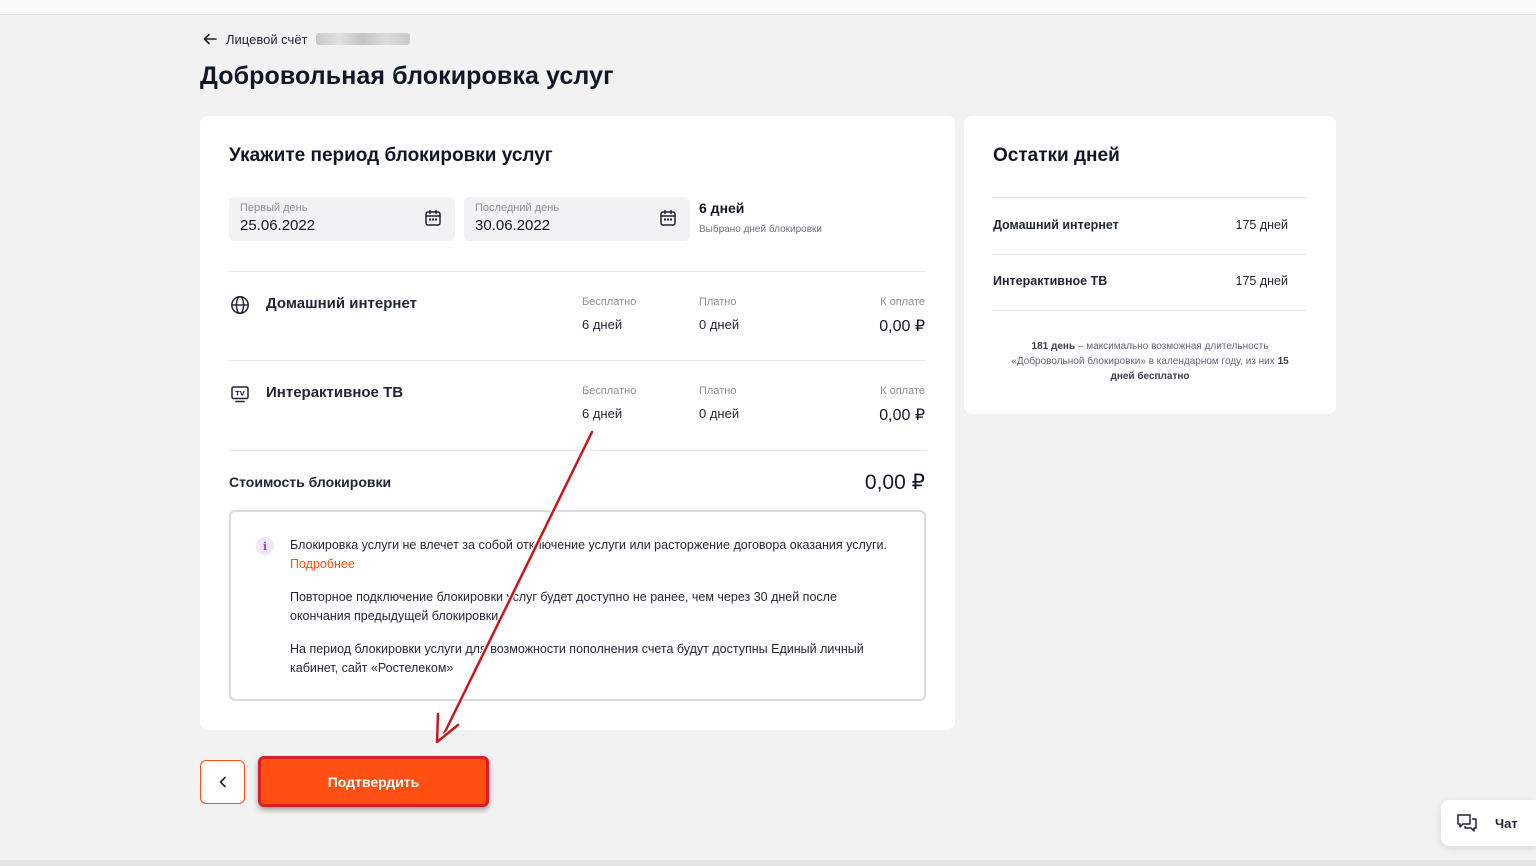 This screenshot has height=866, width=1536. I want to click on bottom-bar, so click(768, 863).